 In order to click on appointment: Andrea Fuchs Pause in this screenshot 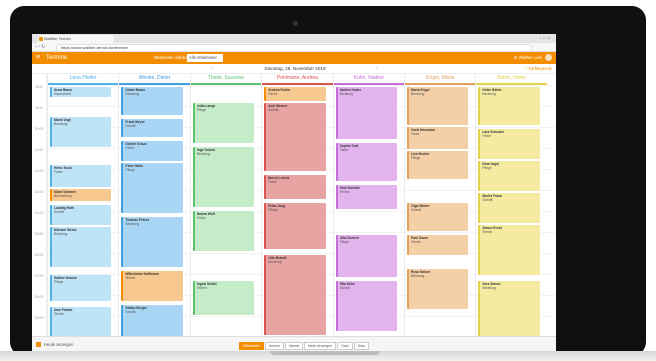, I will do `click(295, 94)`.